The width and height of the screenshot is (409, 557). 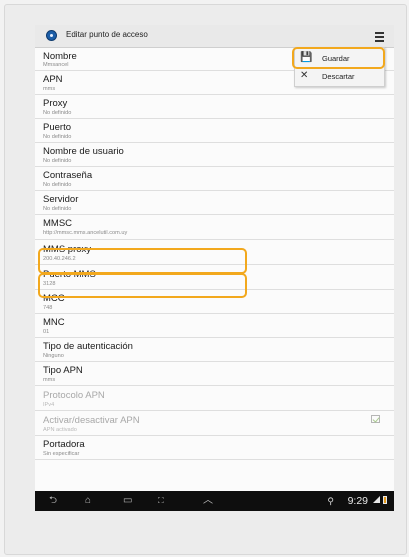 What do you see at coordinates (83, 151) in the screenshot?
I see `setting-label: Nombre de usuario` at bounding box center [83, 151].